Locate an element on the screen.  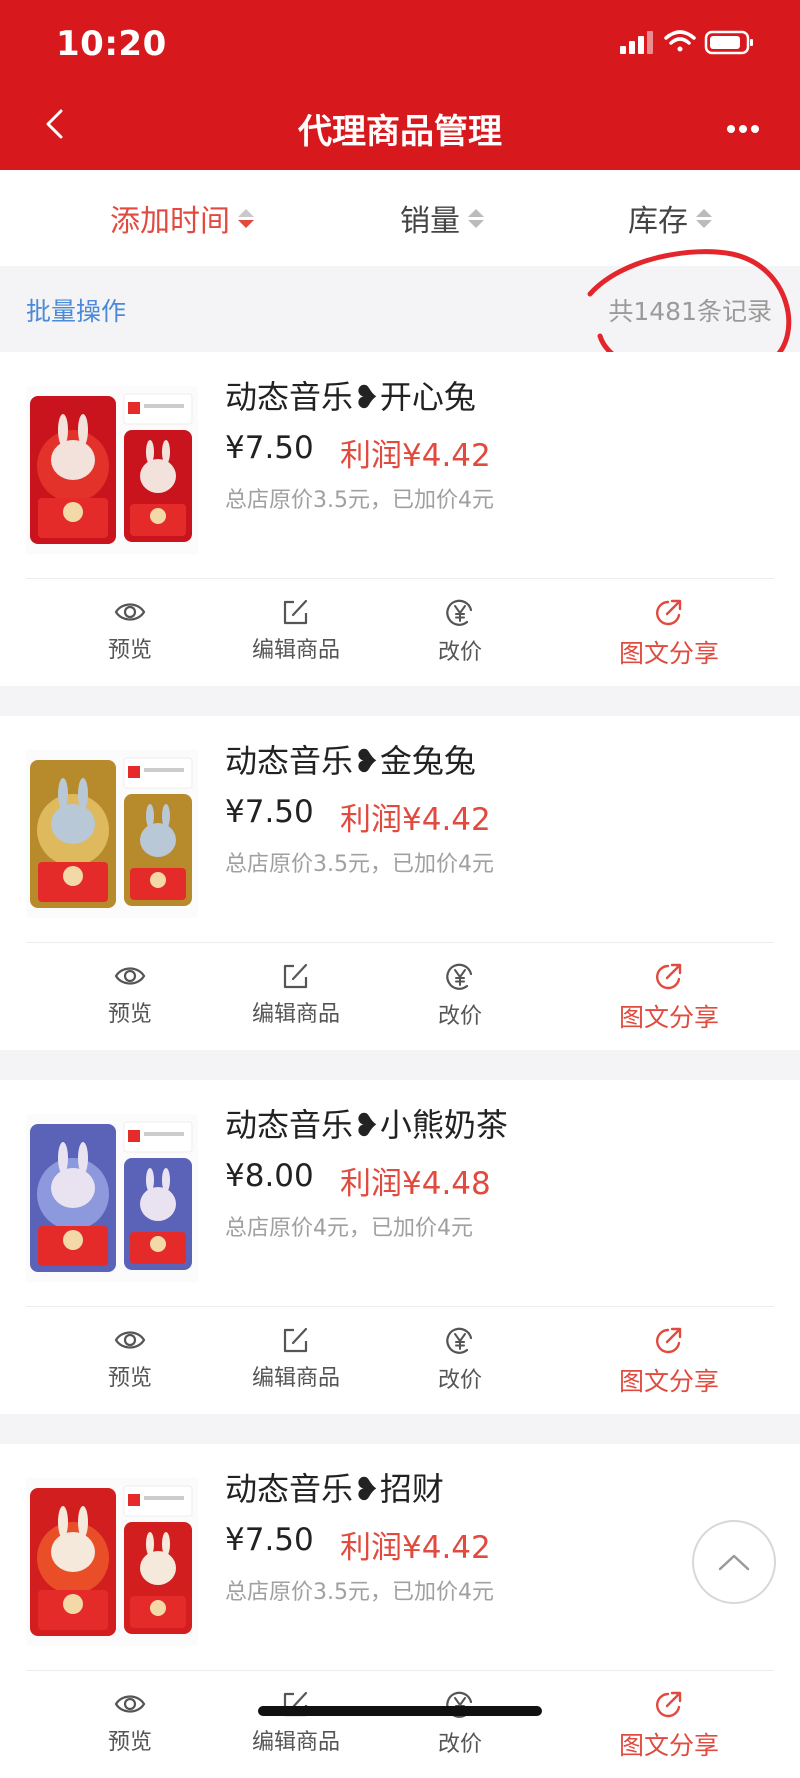
status-icons is located at coordinates (686, 42).